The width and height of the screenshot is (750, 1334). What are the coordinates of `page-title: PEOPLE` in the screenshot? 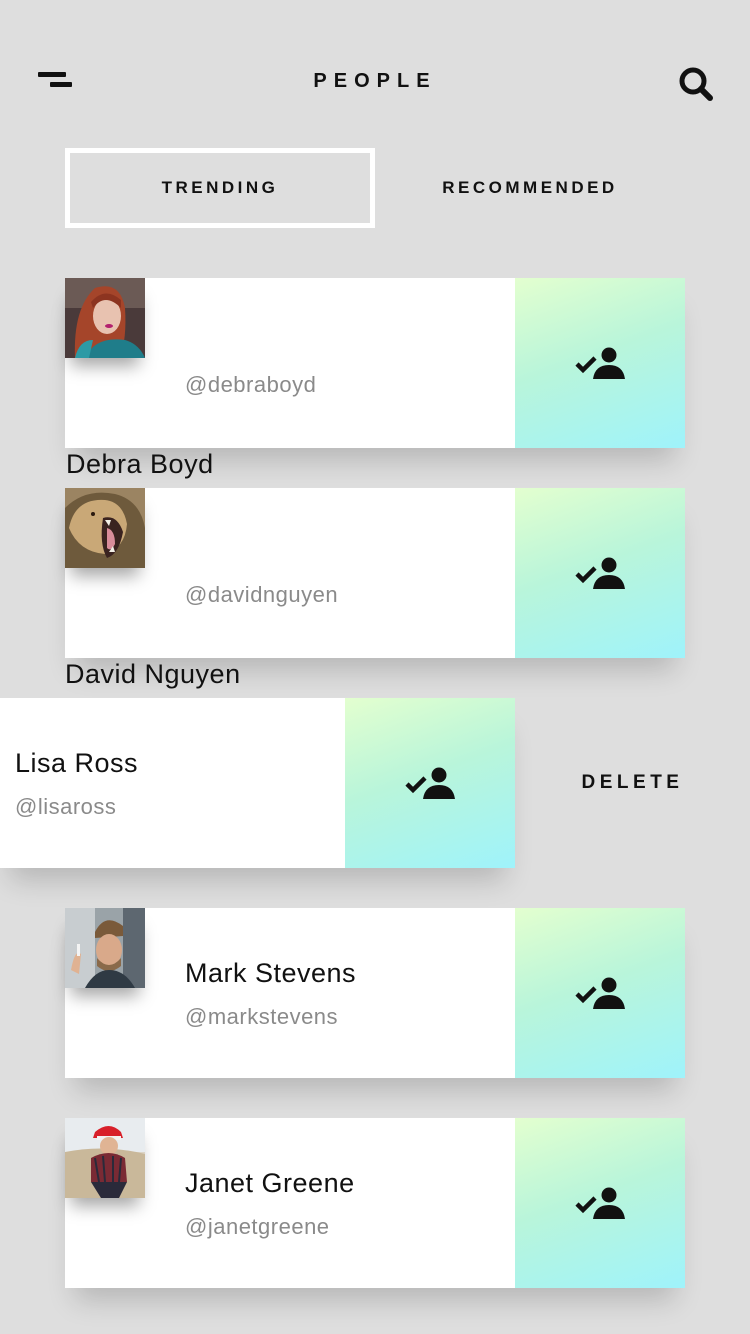 It's located at (375, 81).